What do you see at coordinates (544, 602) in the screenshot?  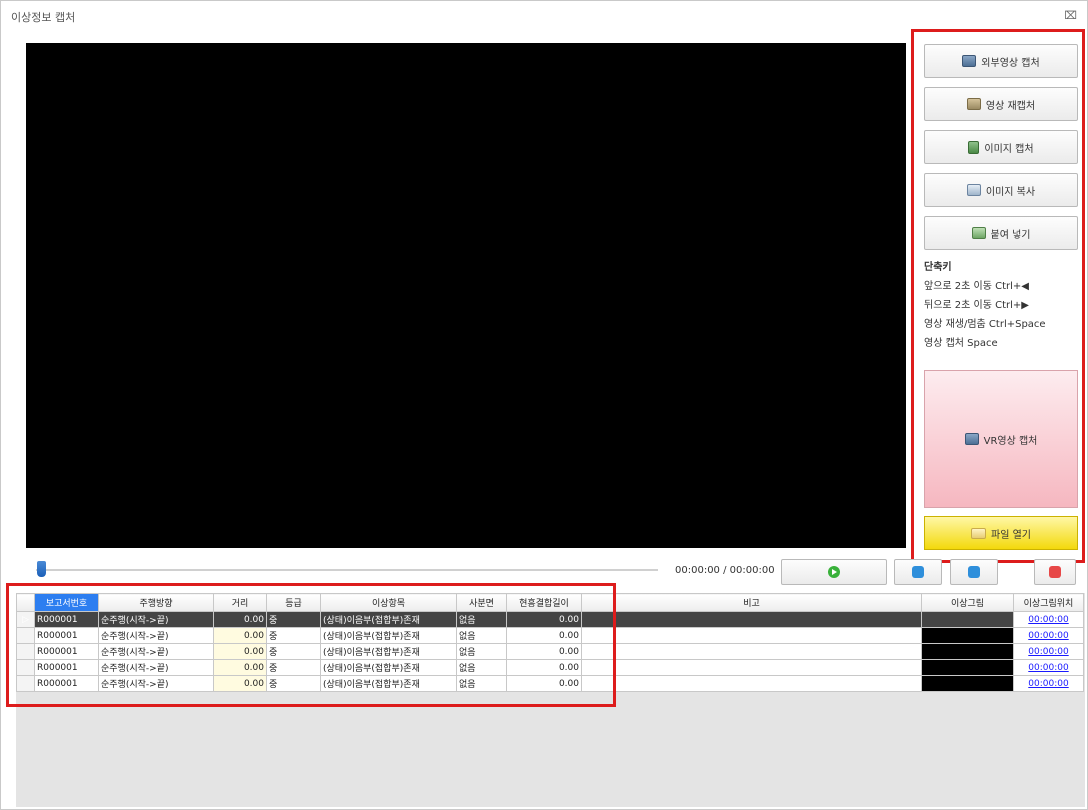 I see `column-header: 현흥결합길이` at bounding box center [544, 602].